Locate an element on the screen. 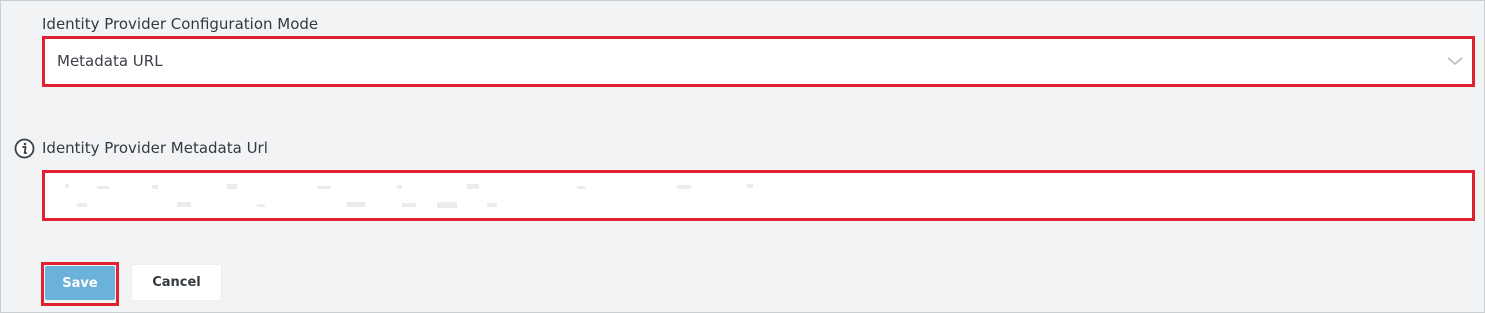 The image size is (1485, 313). cancel-button: Cancel is located at coordinates (176, 282).